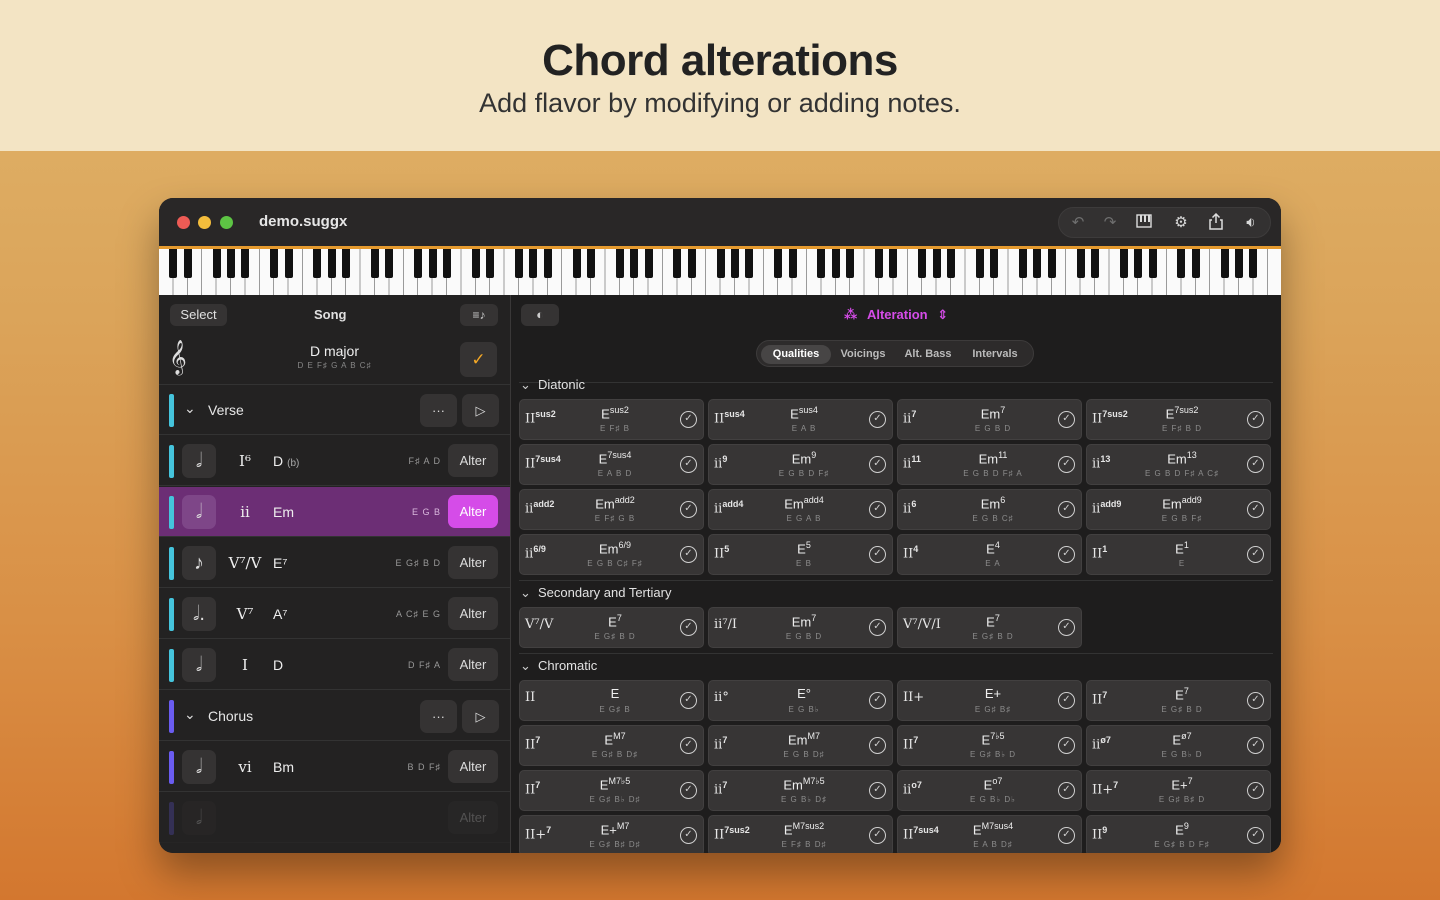  What do you see at coordinates (334, 614) in the screenshot?
I see `chord-row: 𝅗𝅥. V⁷ A⁷ A C♯ E G Alter` at bounding box center [334, 614].